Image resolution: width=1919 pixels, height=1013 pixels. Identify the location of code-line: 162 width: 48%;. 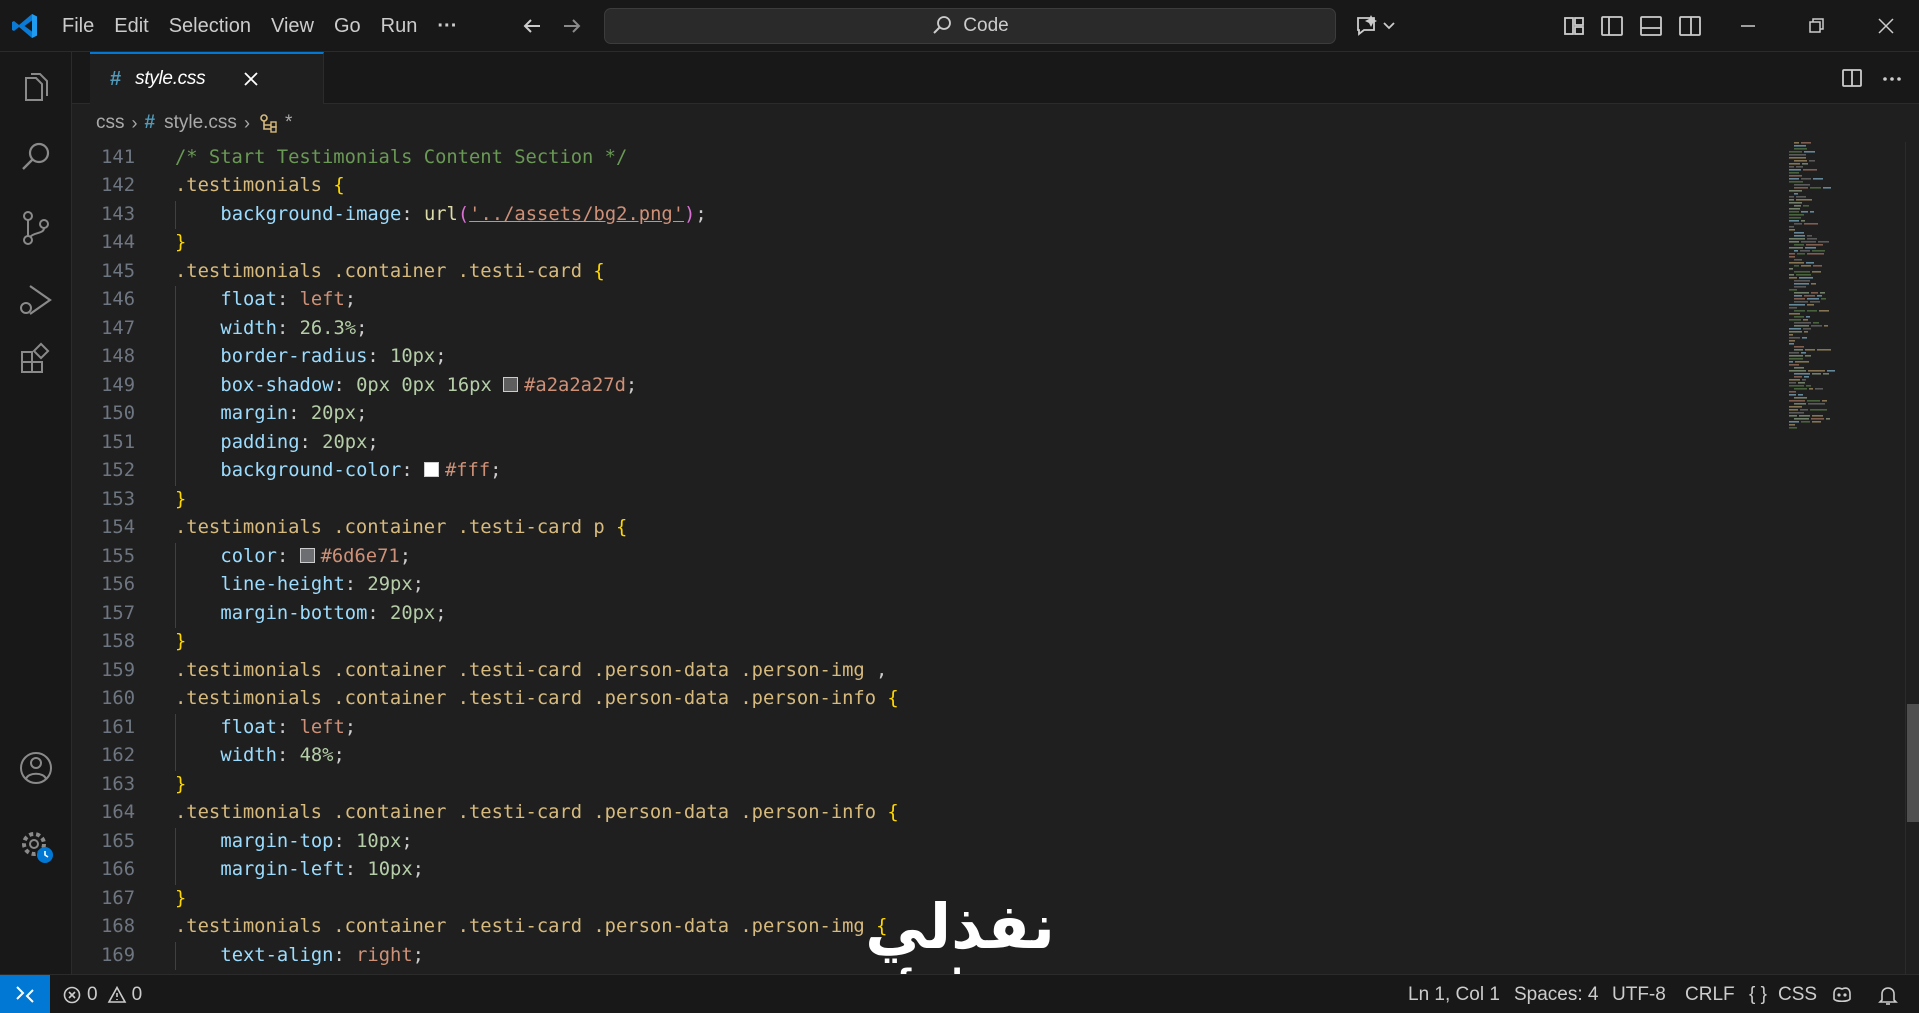
(926, 756).